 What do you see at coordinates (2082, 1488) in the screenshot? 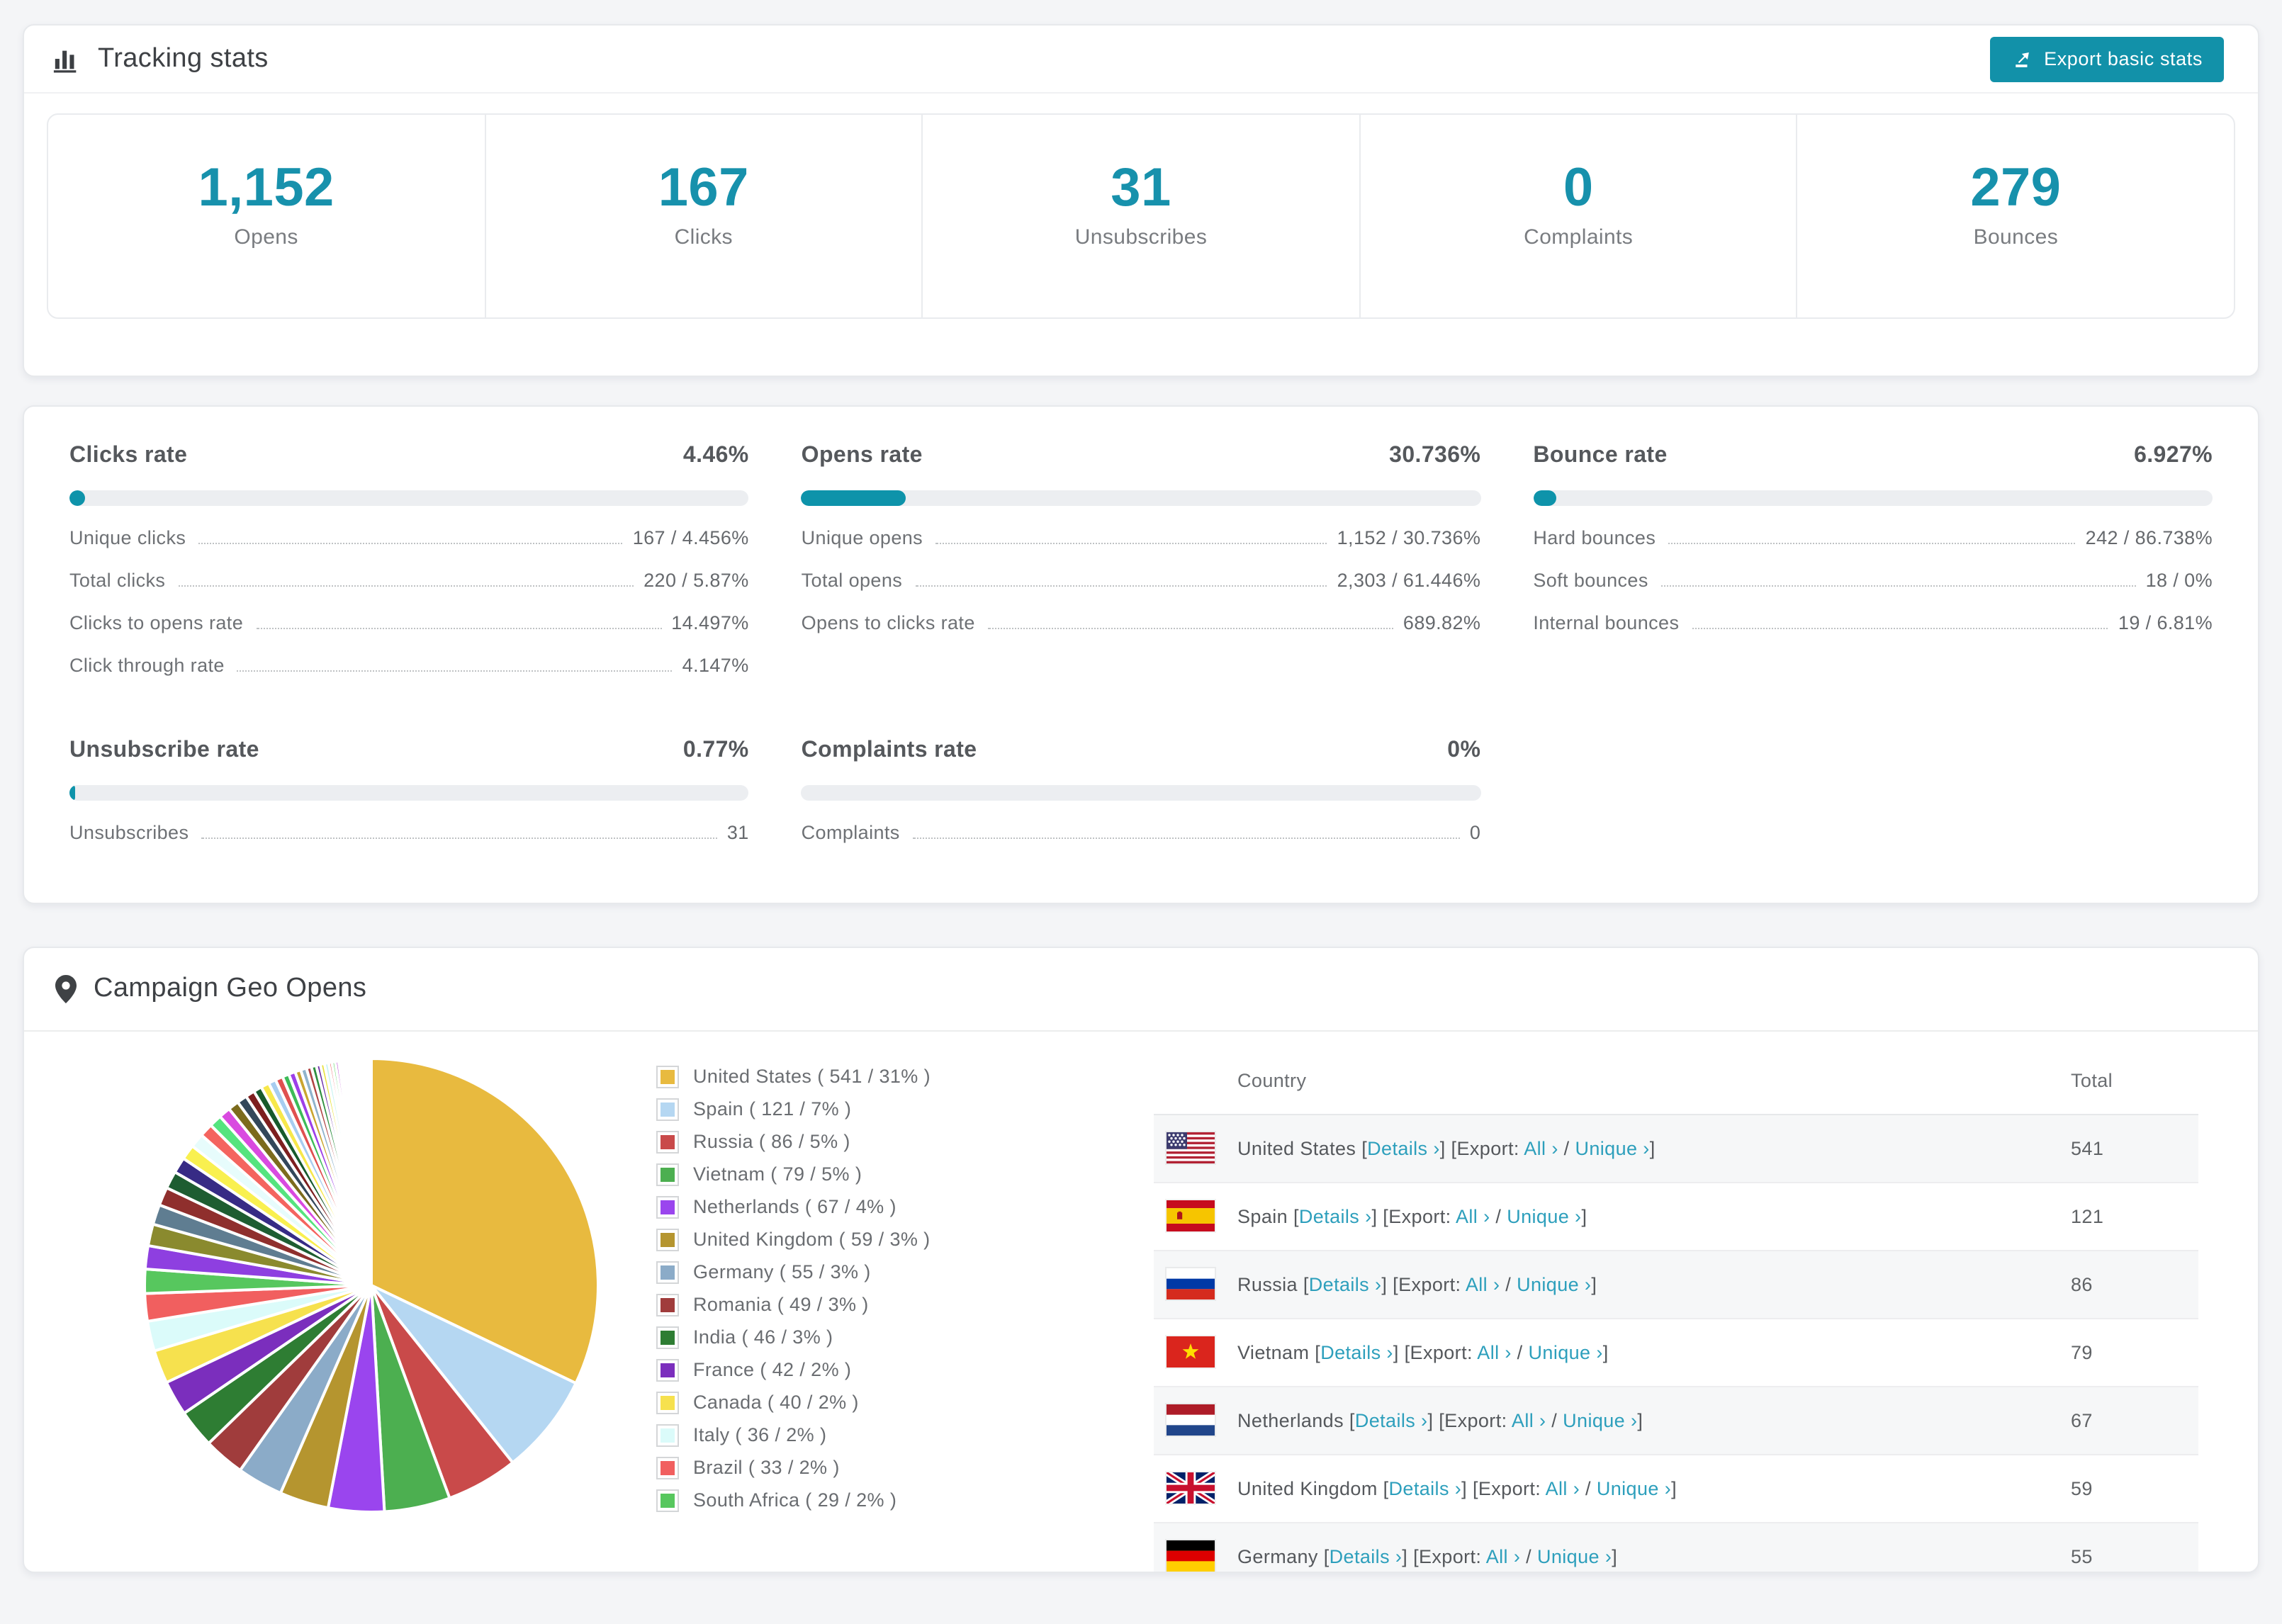
I see `country-total: 59` at bounding box center [2082, 1488].